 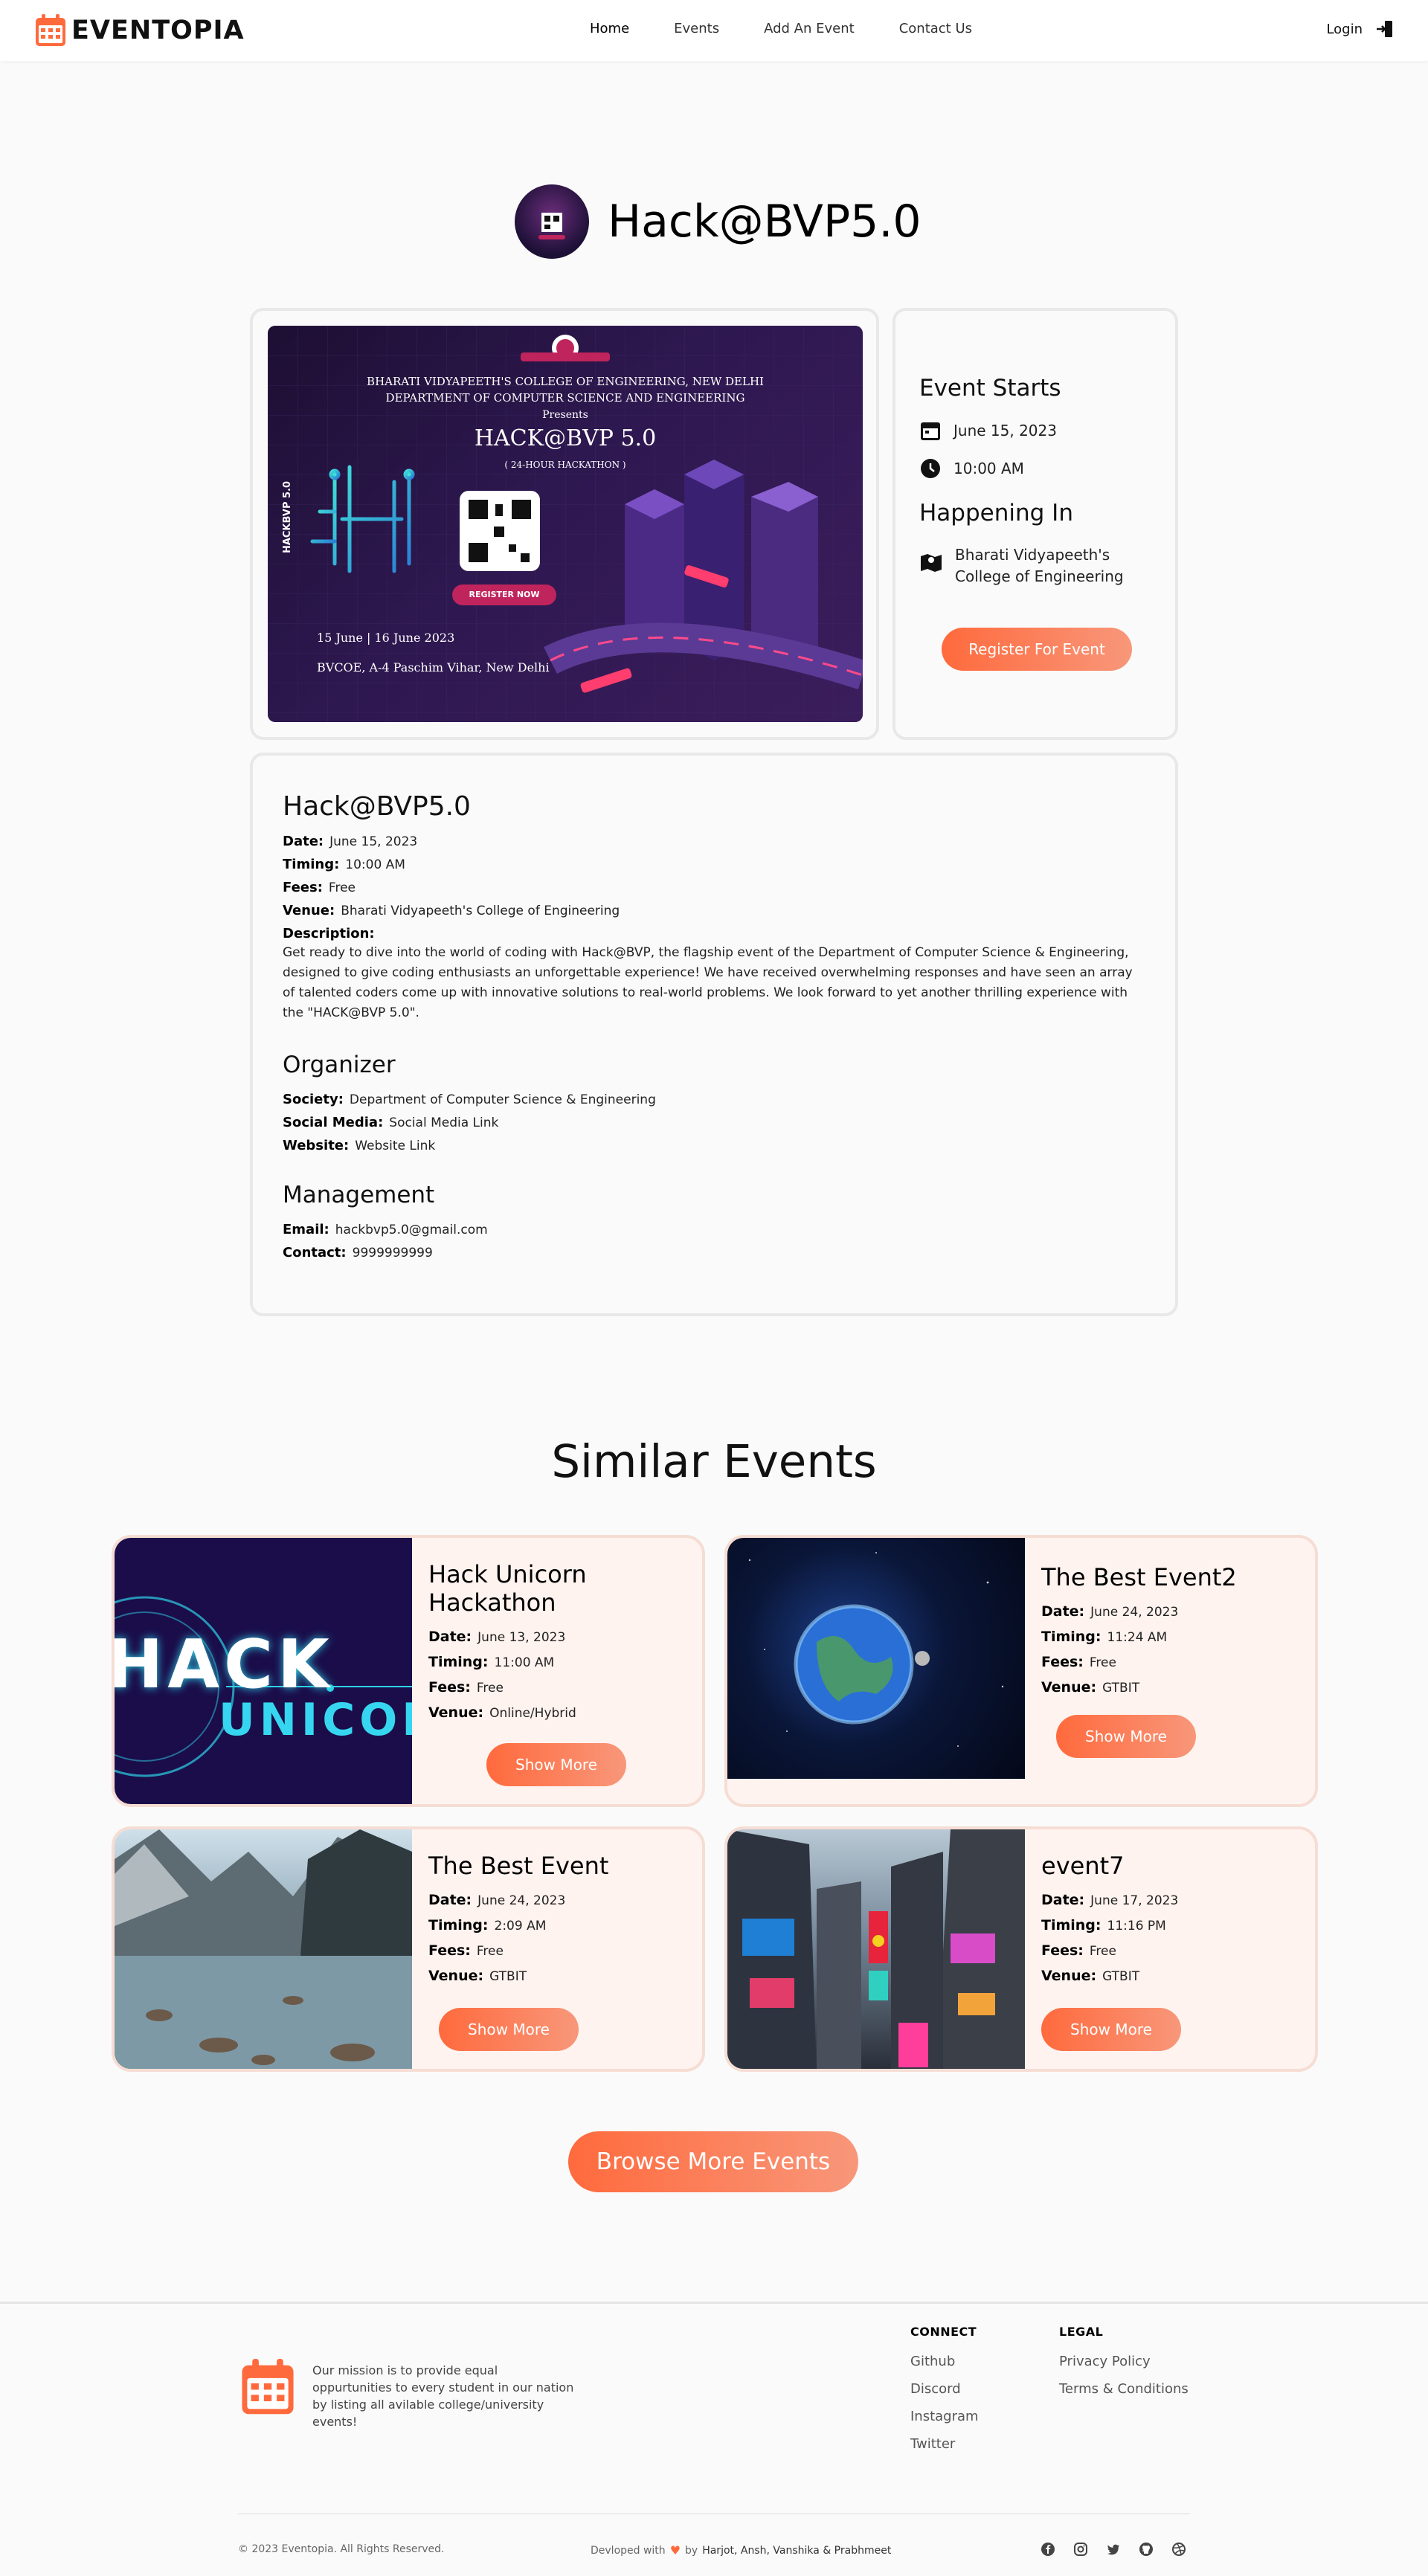 What do you see at coordinates (1048, 2549) in the screenshot?
I see `facebook-icon` at bounding box center [1048, 2549].